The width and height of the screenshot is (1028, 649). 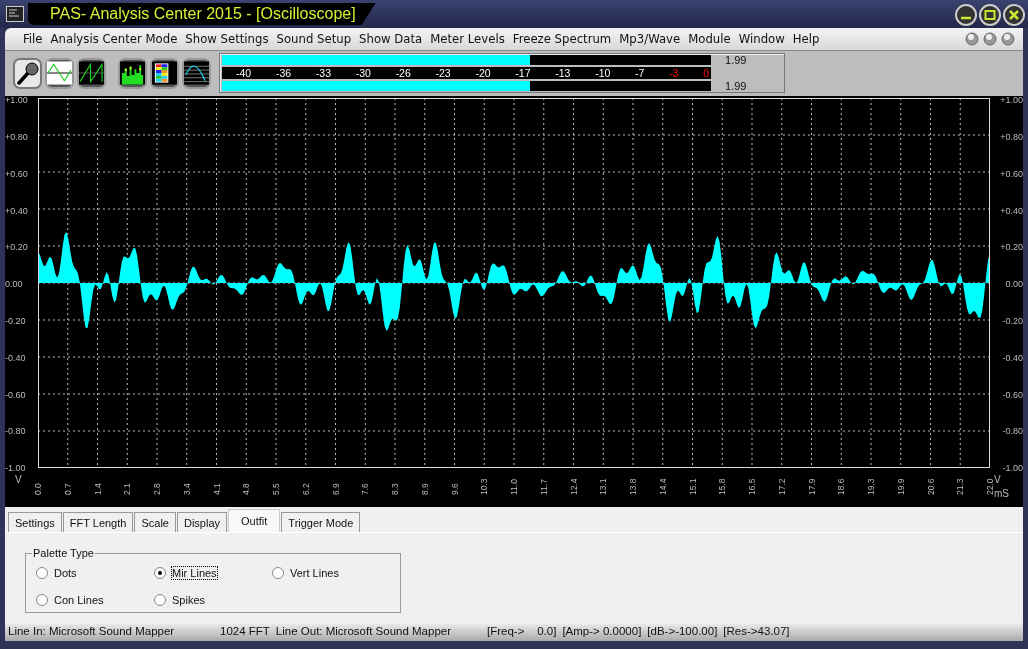 I want to click on radio-option: Dots, so click(x=95, y=572).